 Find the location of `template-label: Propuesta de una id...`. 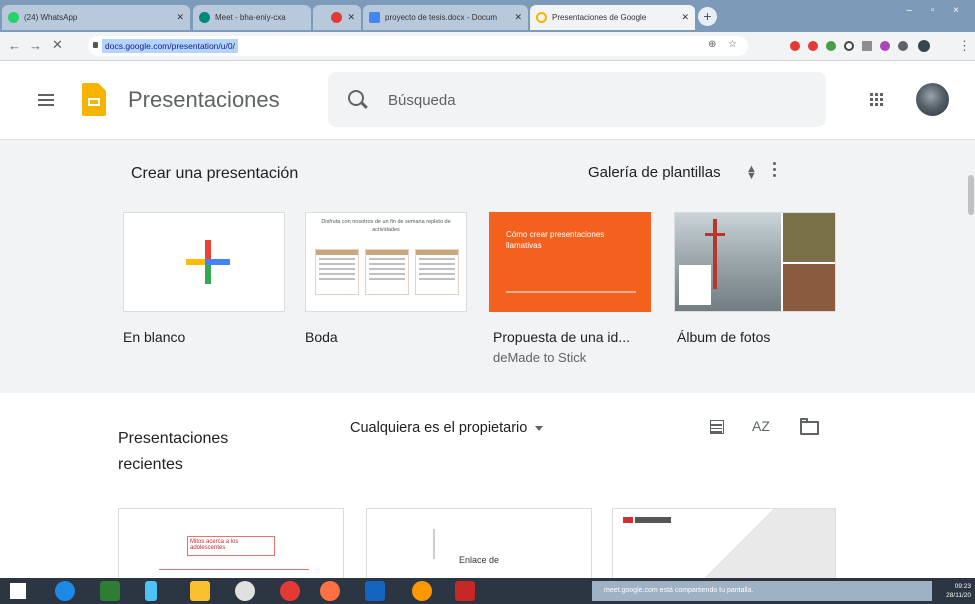

template-label: Propuesta de una id... is located at coordinates (561, 337).